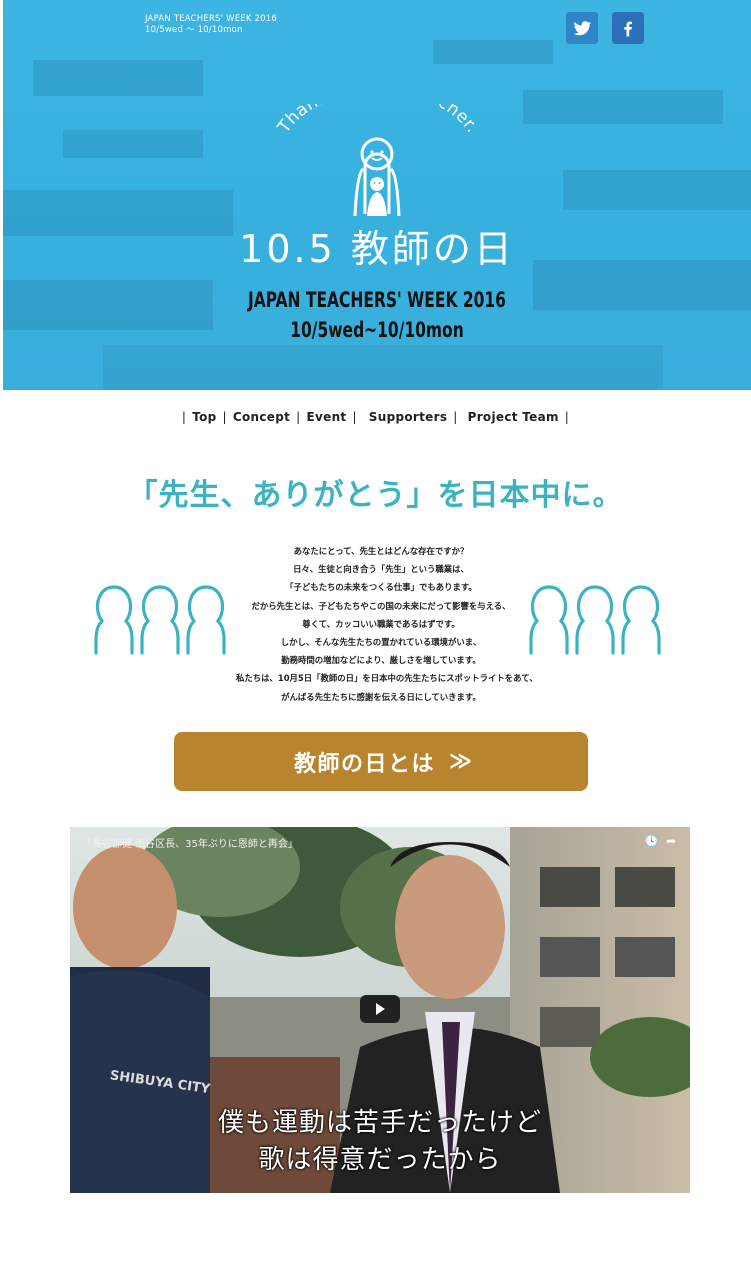 Image resolution: width=751 pixels, height=1263 pixels. What do you see at coordinates (377, 330) in the screenshot?
I see `hero-subtitle-dates: 10/5wed~10/10mon` at bounding box center [377, 330].